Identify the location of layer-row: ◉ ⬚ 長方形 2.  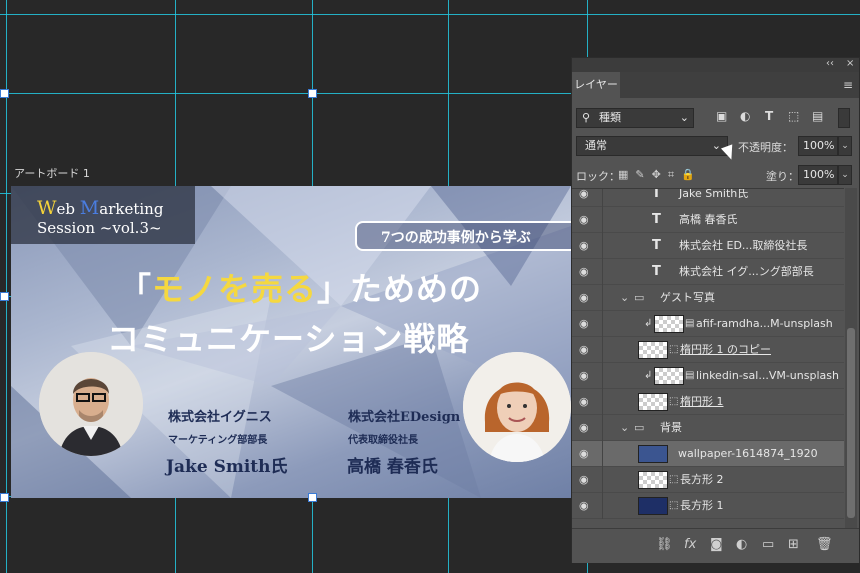
(708, 480).